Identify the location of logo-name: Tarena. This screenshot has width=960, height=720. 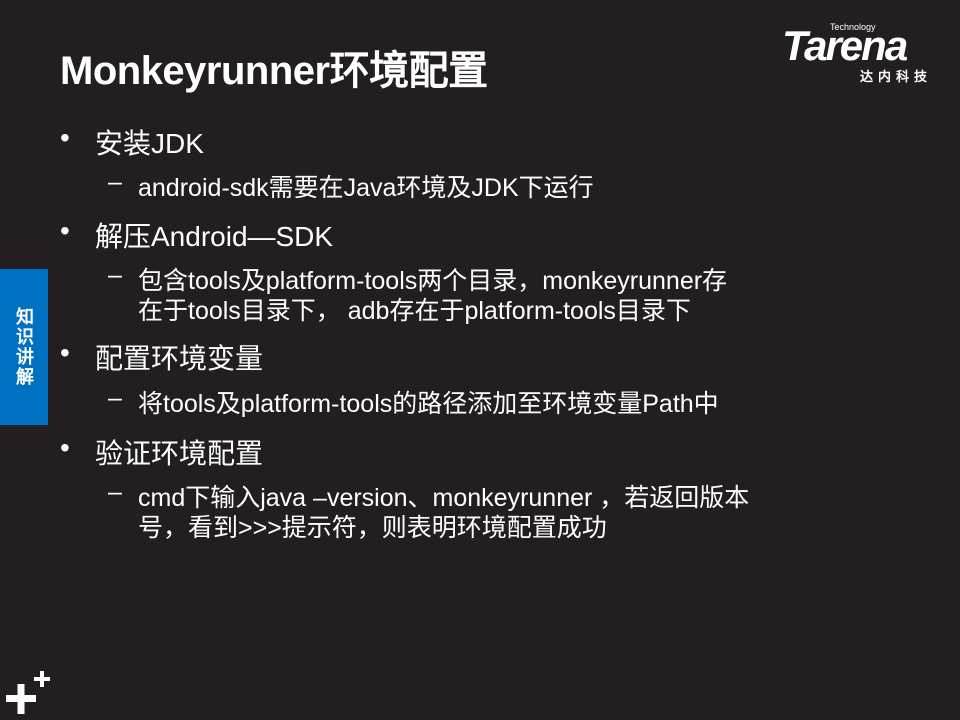
(845, 45).